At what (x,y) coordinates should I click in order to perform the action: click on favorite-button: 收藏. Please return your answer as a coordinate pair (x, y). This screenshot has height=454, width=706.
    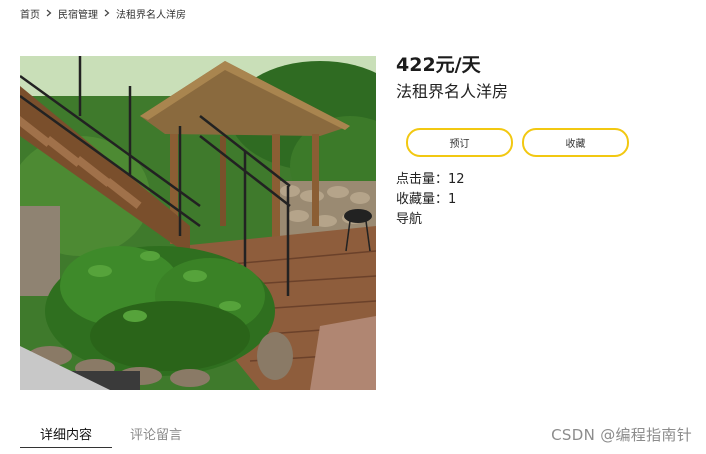
    Looking at the image, I should click on (575, 142).